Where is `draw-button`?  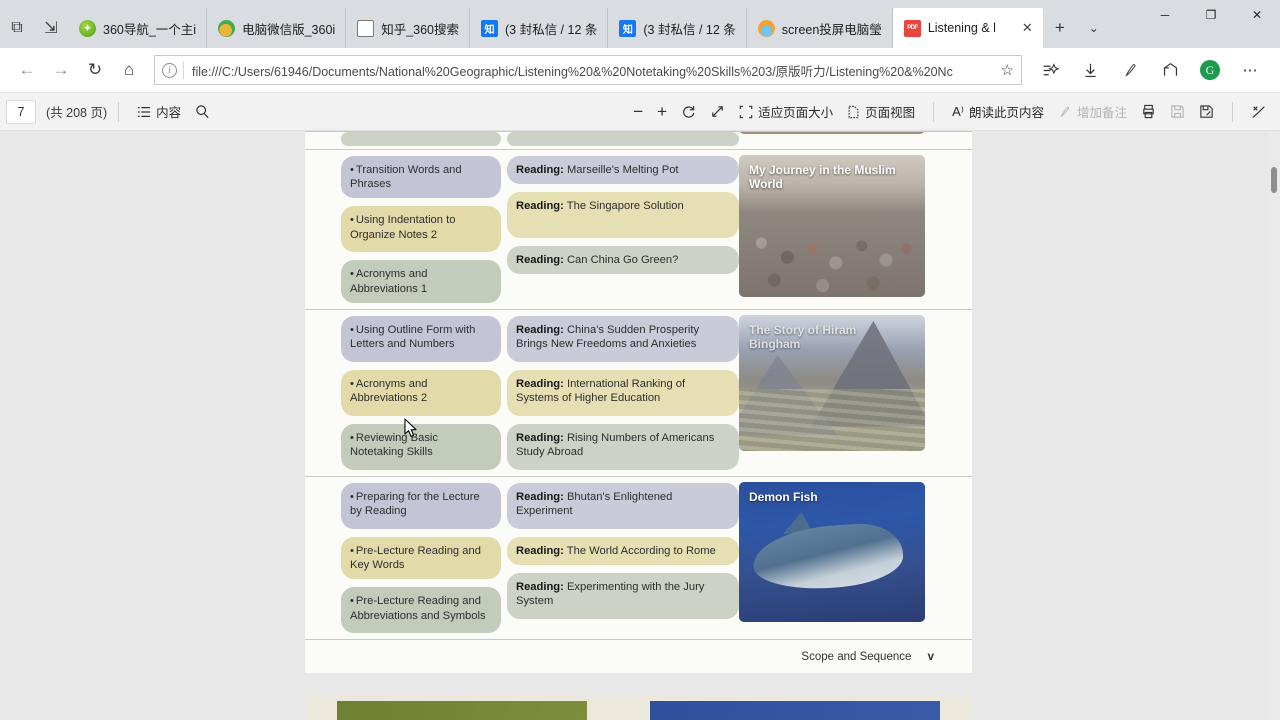 draw-button is located at coordinates (1259, 112).